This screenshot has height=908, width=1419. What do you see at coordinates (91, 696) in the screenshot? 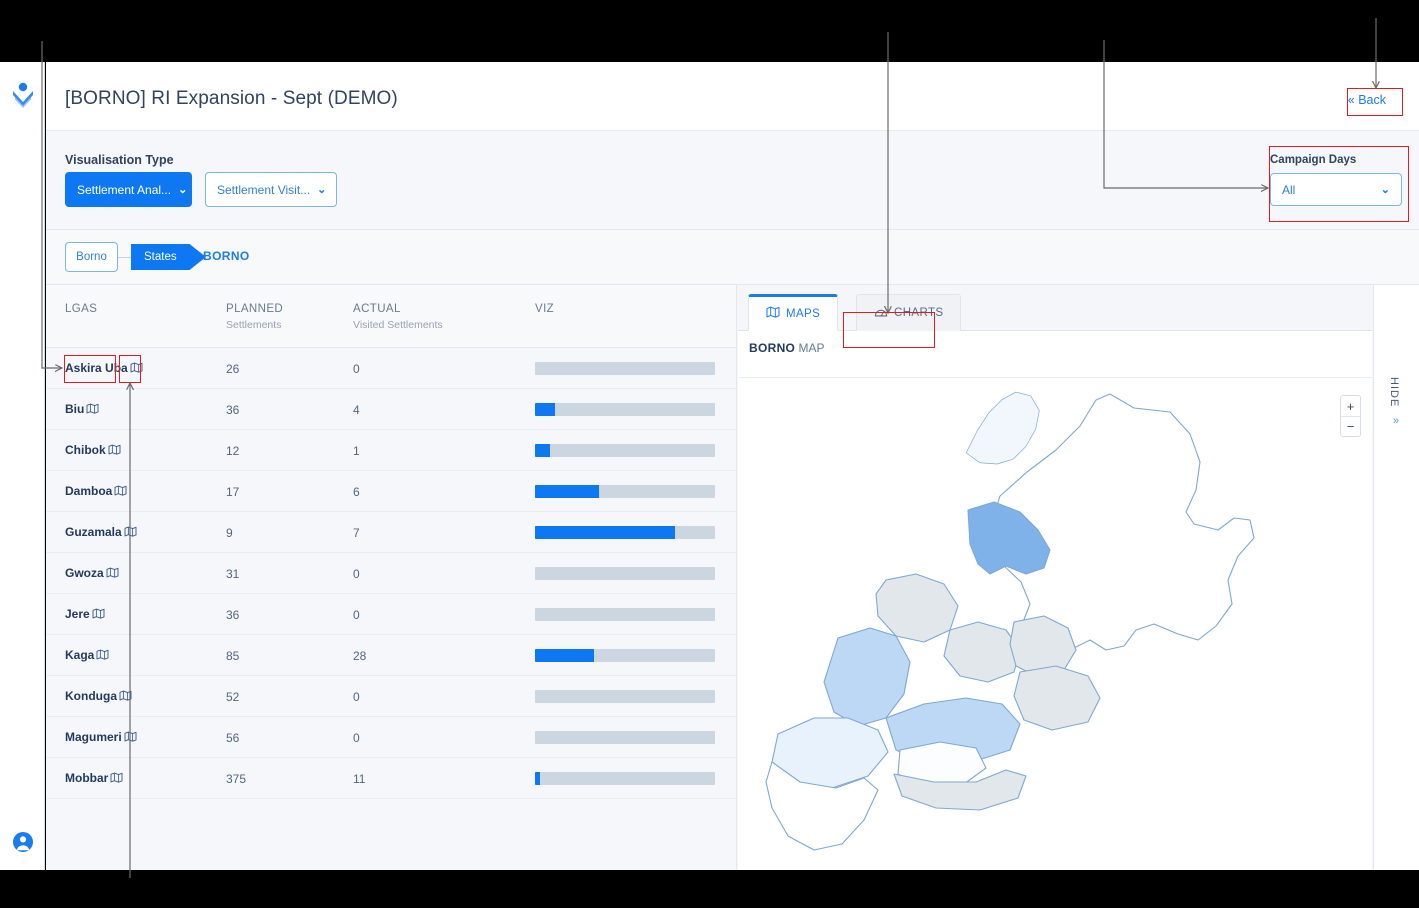
I see `lga-name: Konduga` at bounding box center [91, 696].